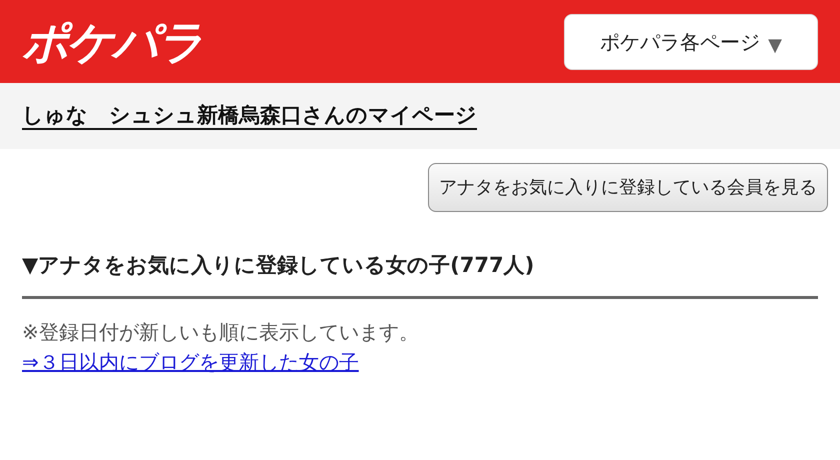  I want to click on page-title: しゅな シュシュ新橋烏森口さんのマイページ, so click(249, 116).